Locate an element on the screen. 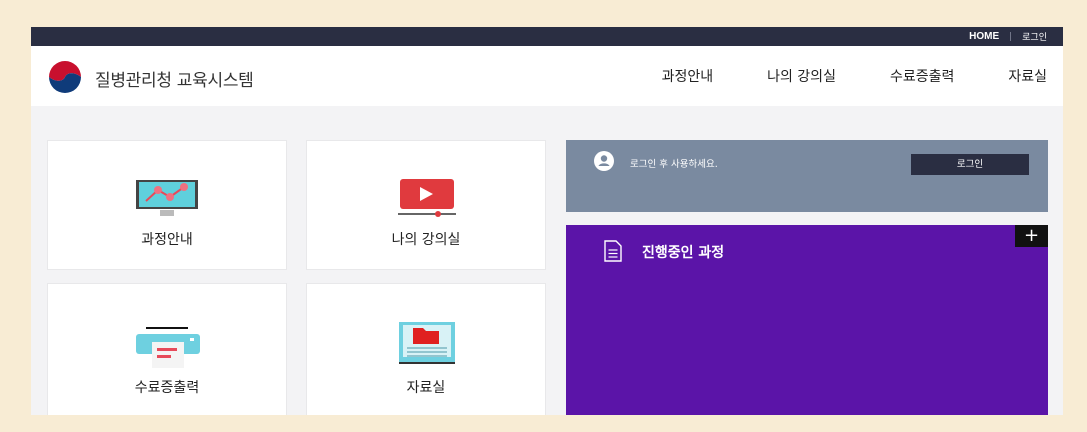 Image resolution: width=1087 pixels, height=432 pixels. card-my-classroom: 나의 강의실 is located at coordinates (426, 205).